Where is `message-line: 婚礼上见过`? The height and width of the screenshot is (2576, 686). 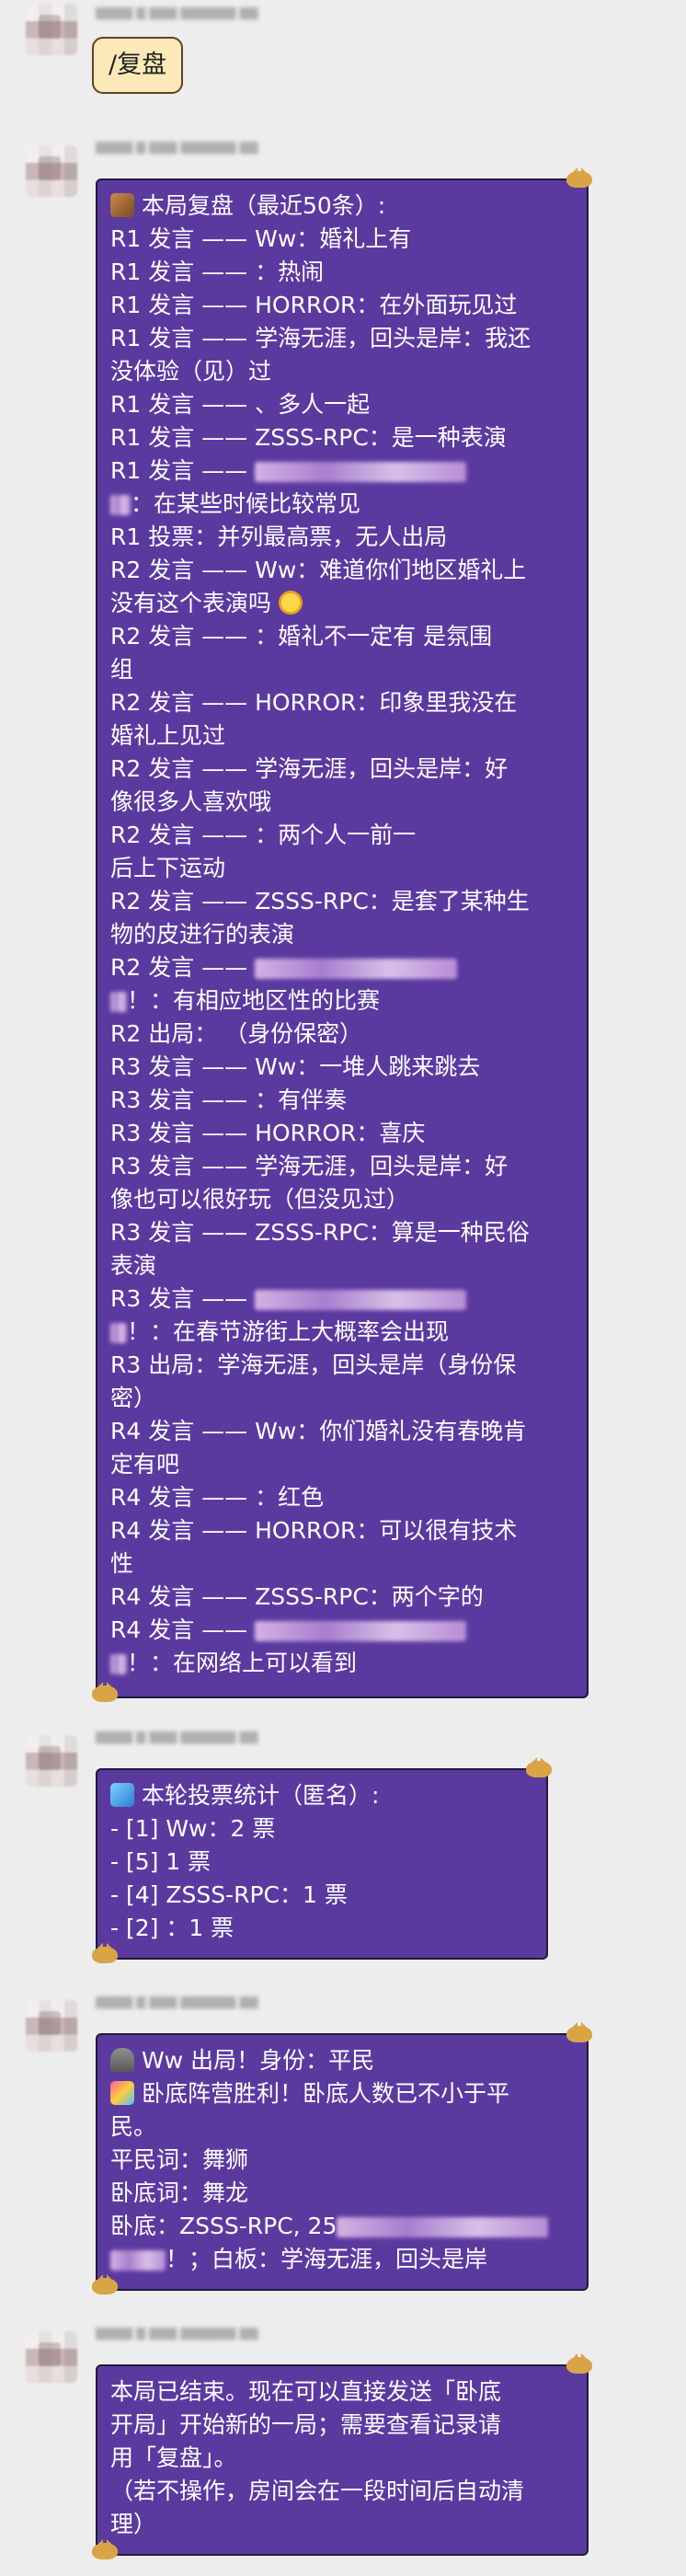 message-line: 婚礼上见过 is located at coordinates (168, 735).